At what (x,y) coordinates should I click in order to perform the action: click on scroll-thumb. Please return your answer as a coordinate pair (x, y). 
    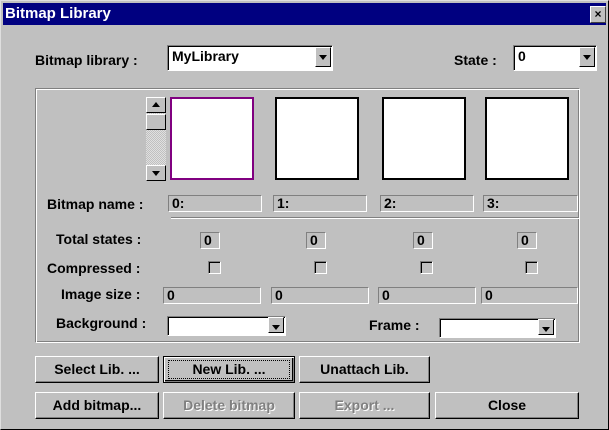
    Looking at the image, I should click on (156, 122).